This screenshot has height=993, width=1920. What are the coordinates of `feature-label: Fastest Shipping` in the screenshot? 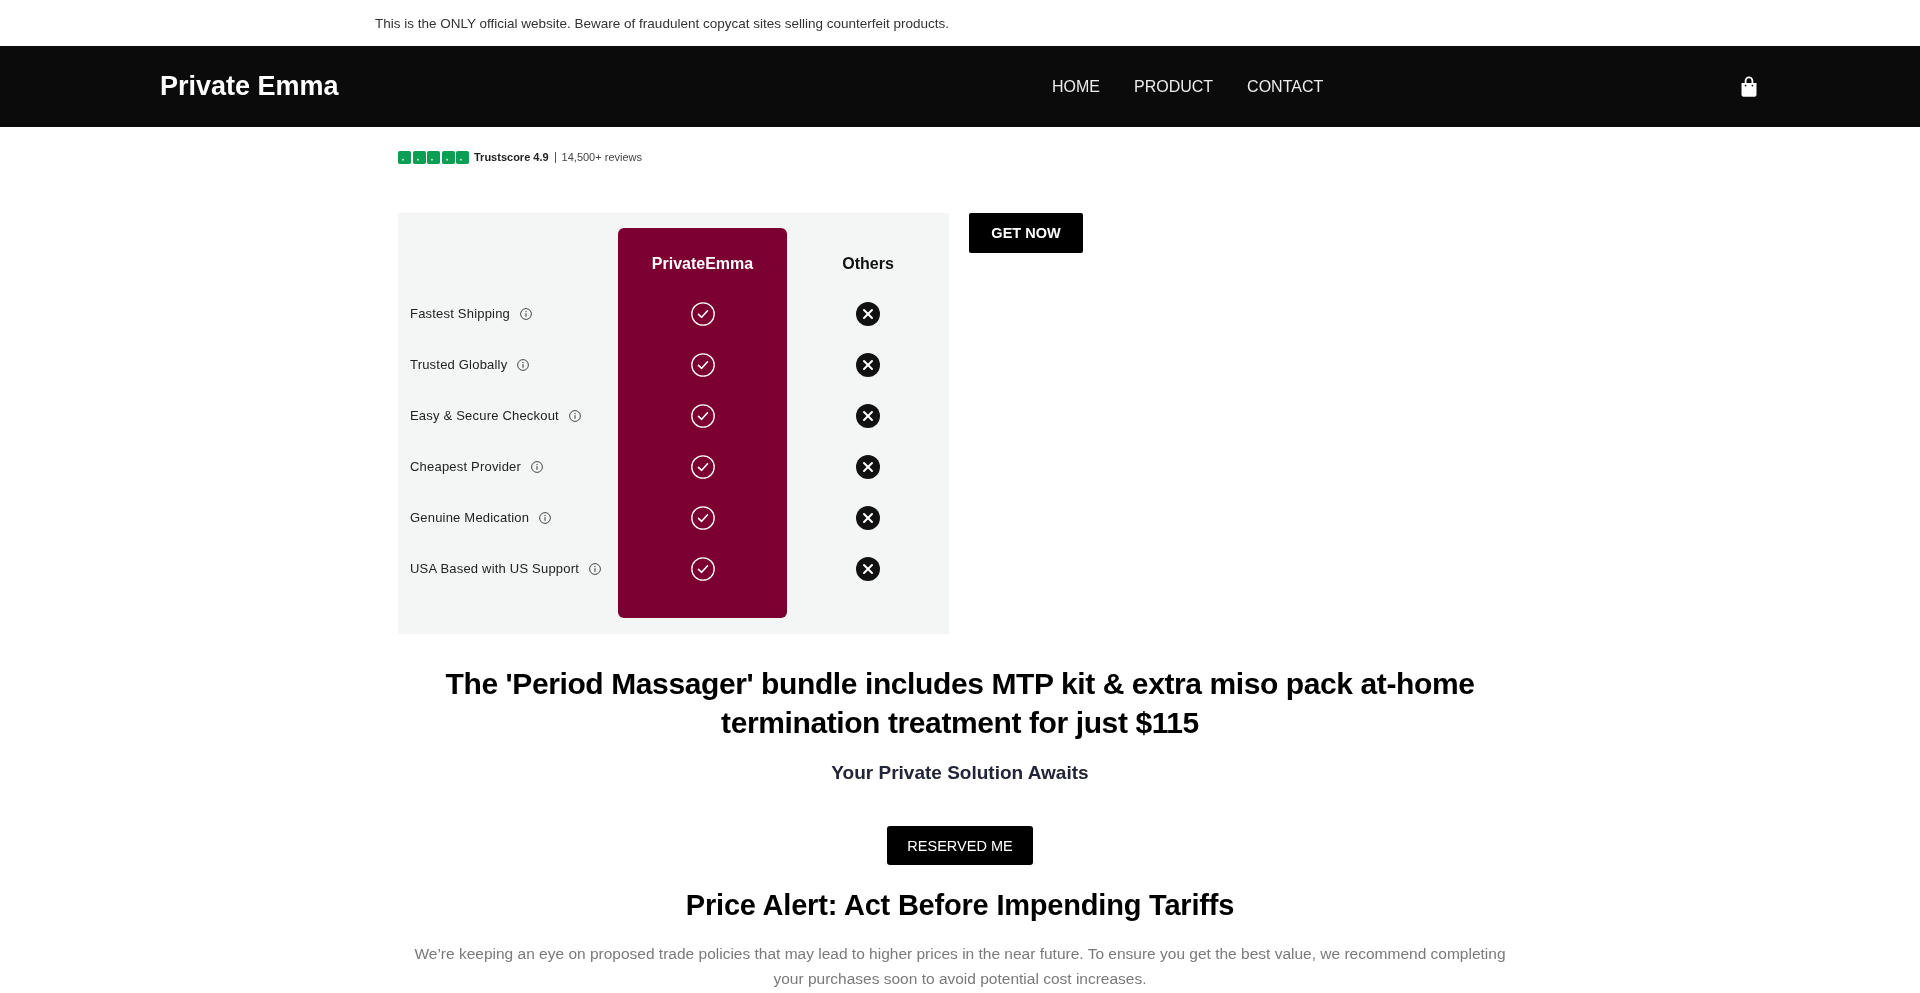 It's located at (460, 313).